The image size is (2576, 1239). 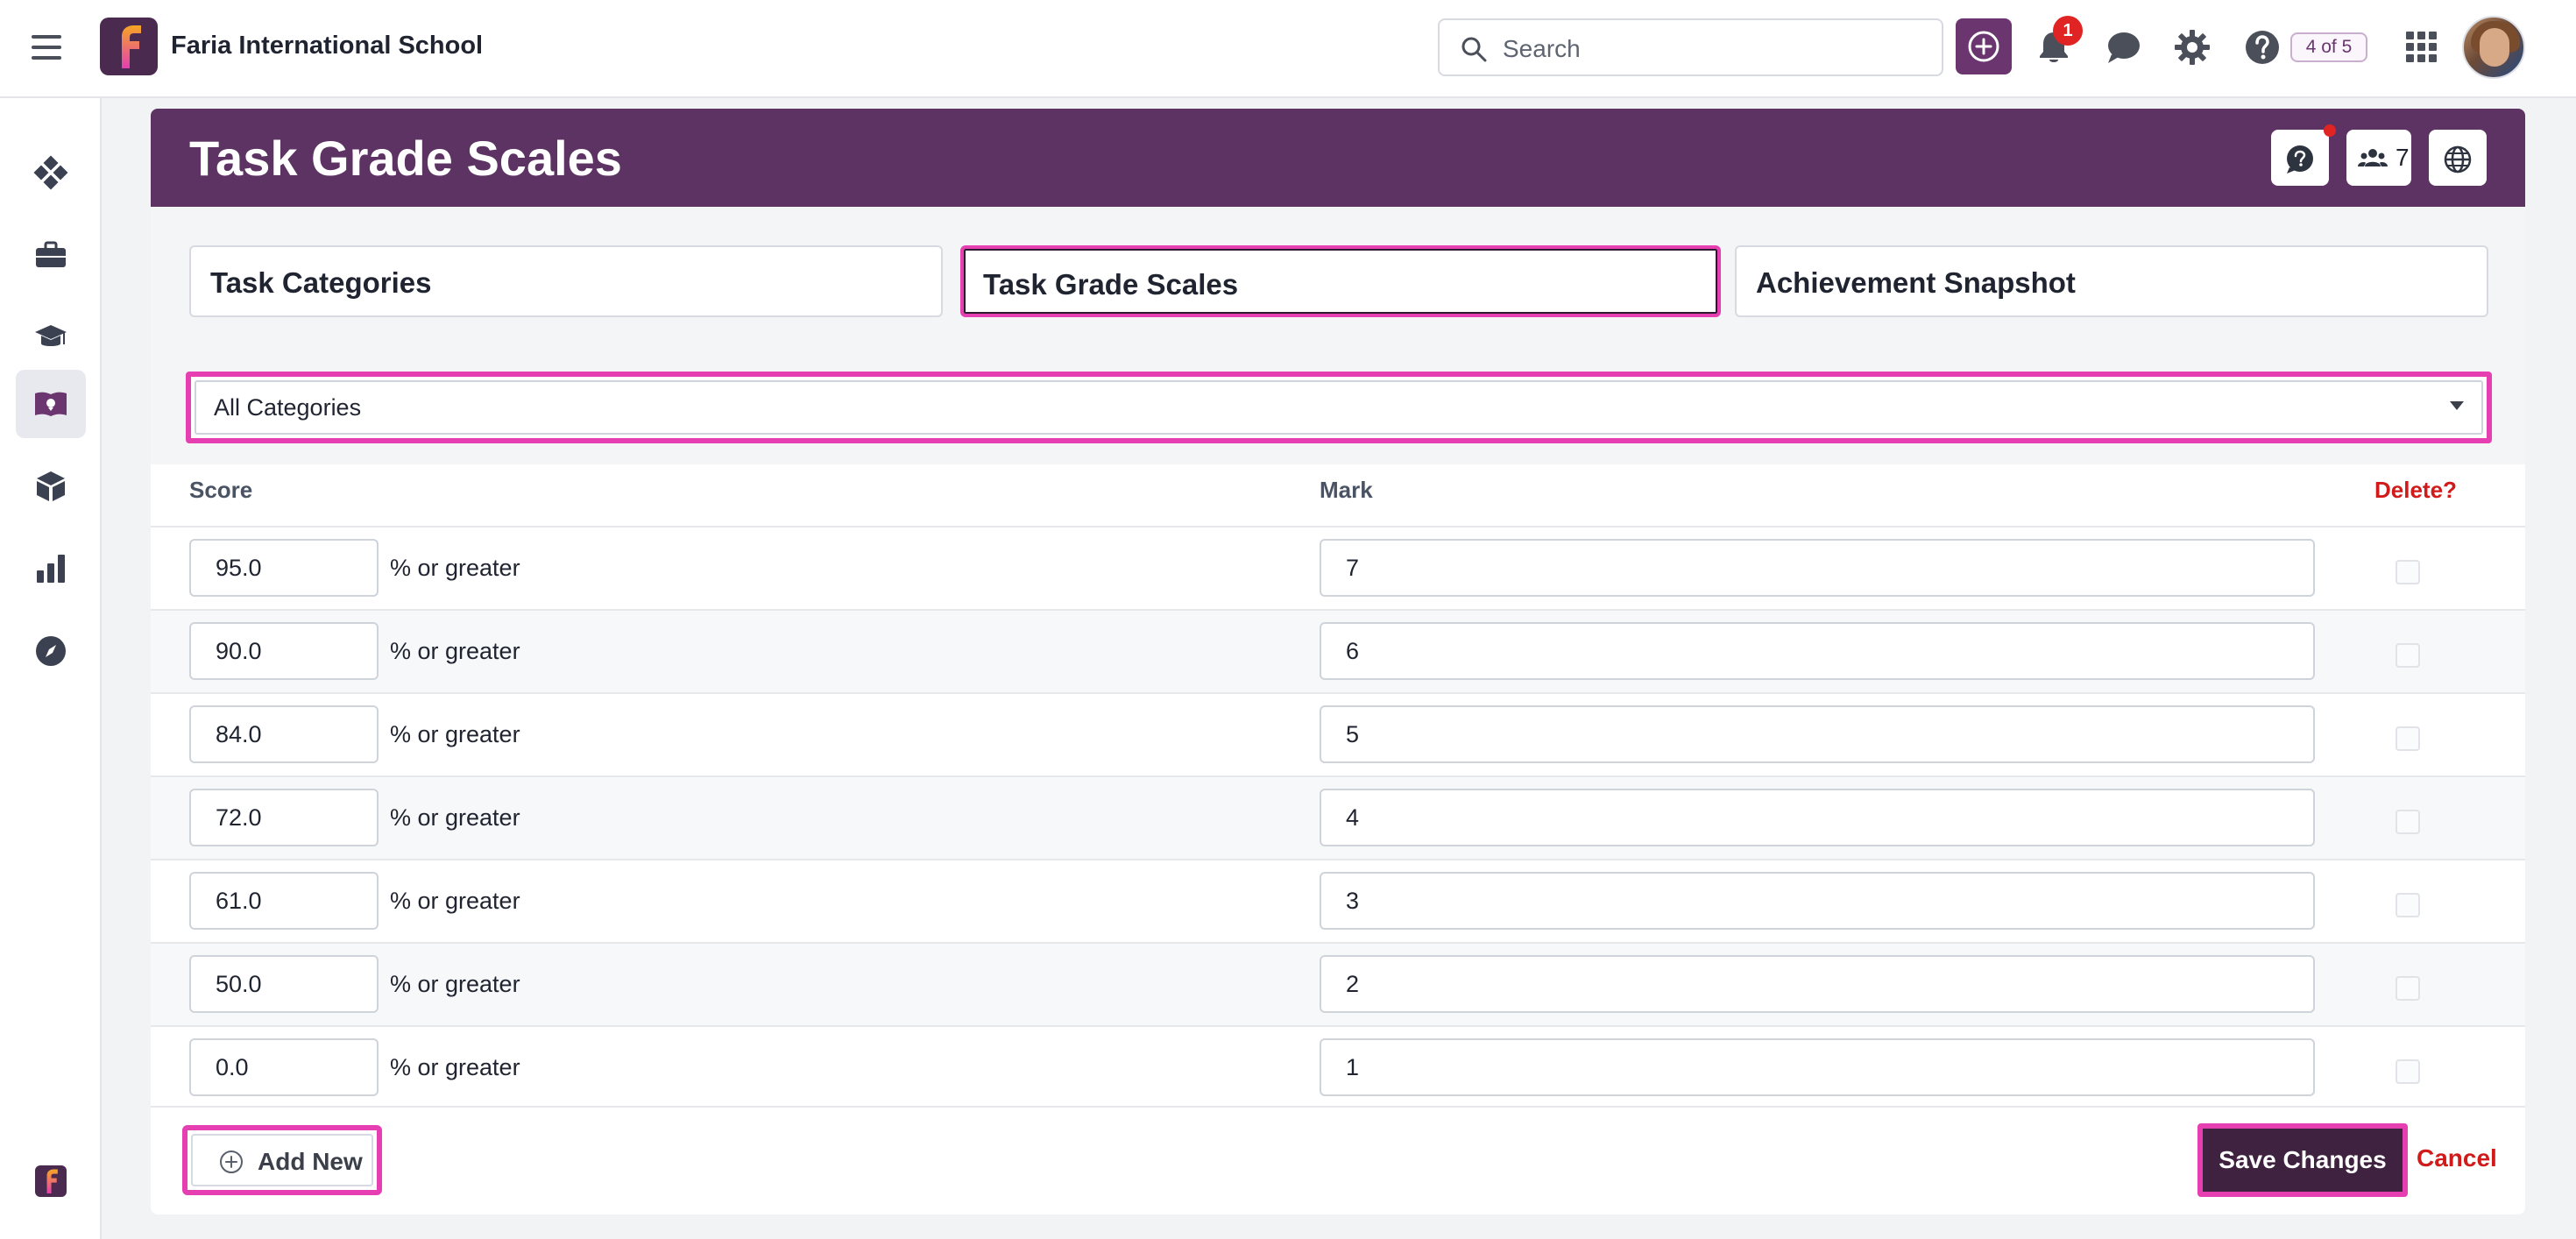 What do you see at coordinates (1817, 651) in the screenshot?
I see `mark-input: 6` at bounding box center [1817, 651].